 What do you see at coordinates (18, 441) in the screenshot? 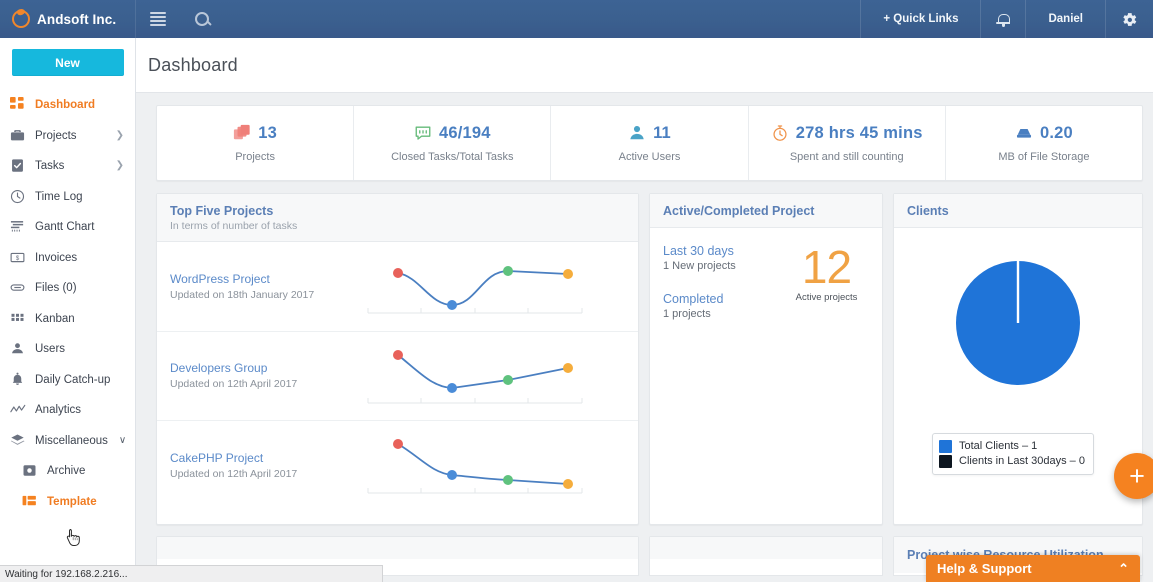
I see `layers-icon` at bounding box center [18, 441].